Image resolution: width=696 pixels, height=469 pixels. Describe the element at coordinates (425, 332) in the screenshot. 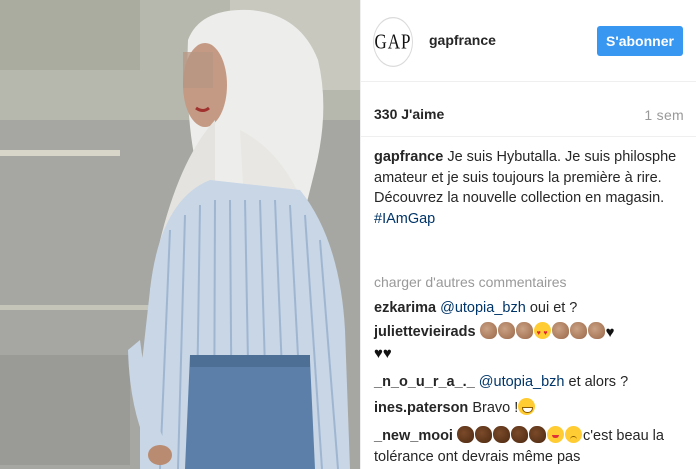

I see `comment-username: juliettevieirads` at that location.